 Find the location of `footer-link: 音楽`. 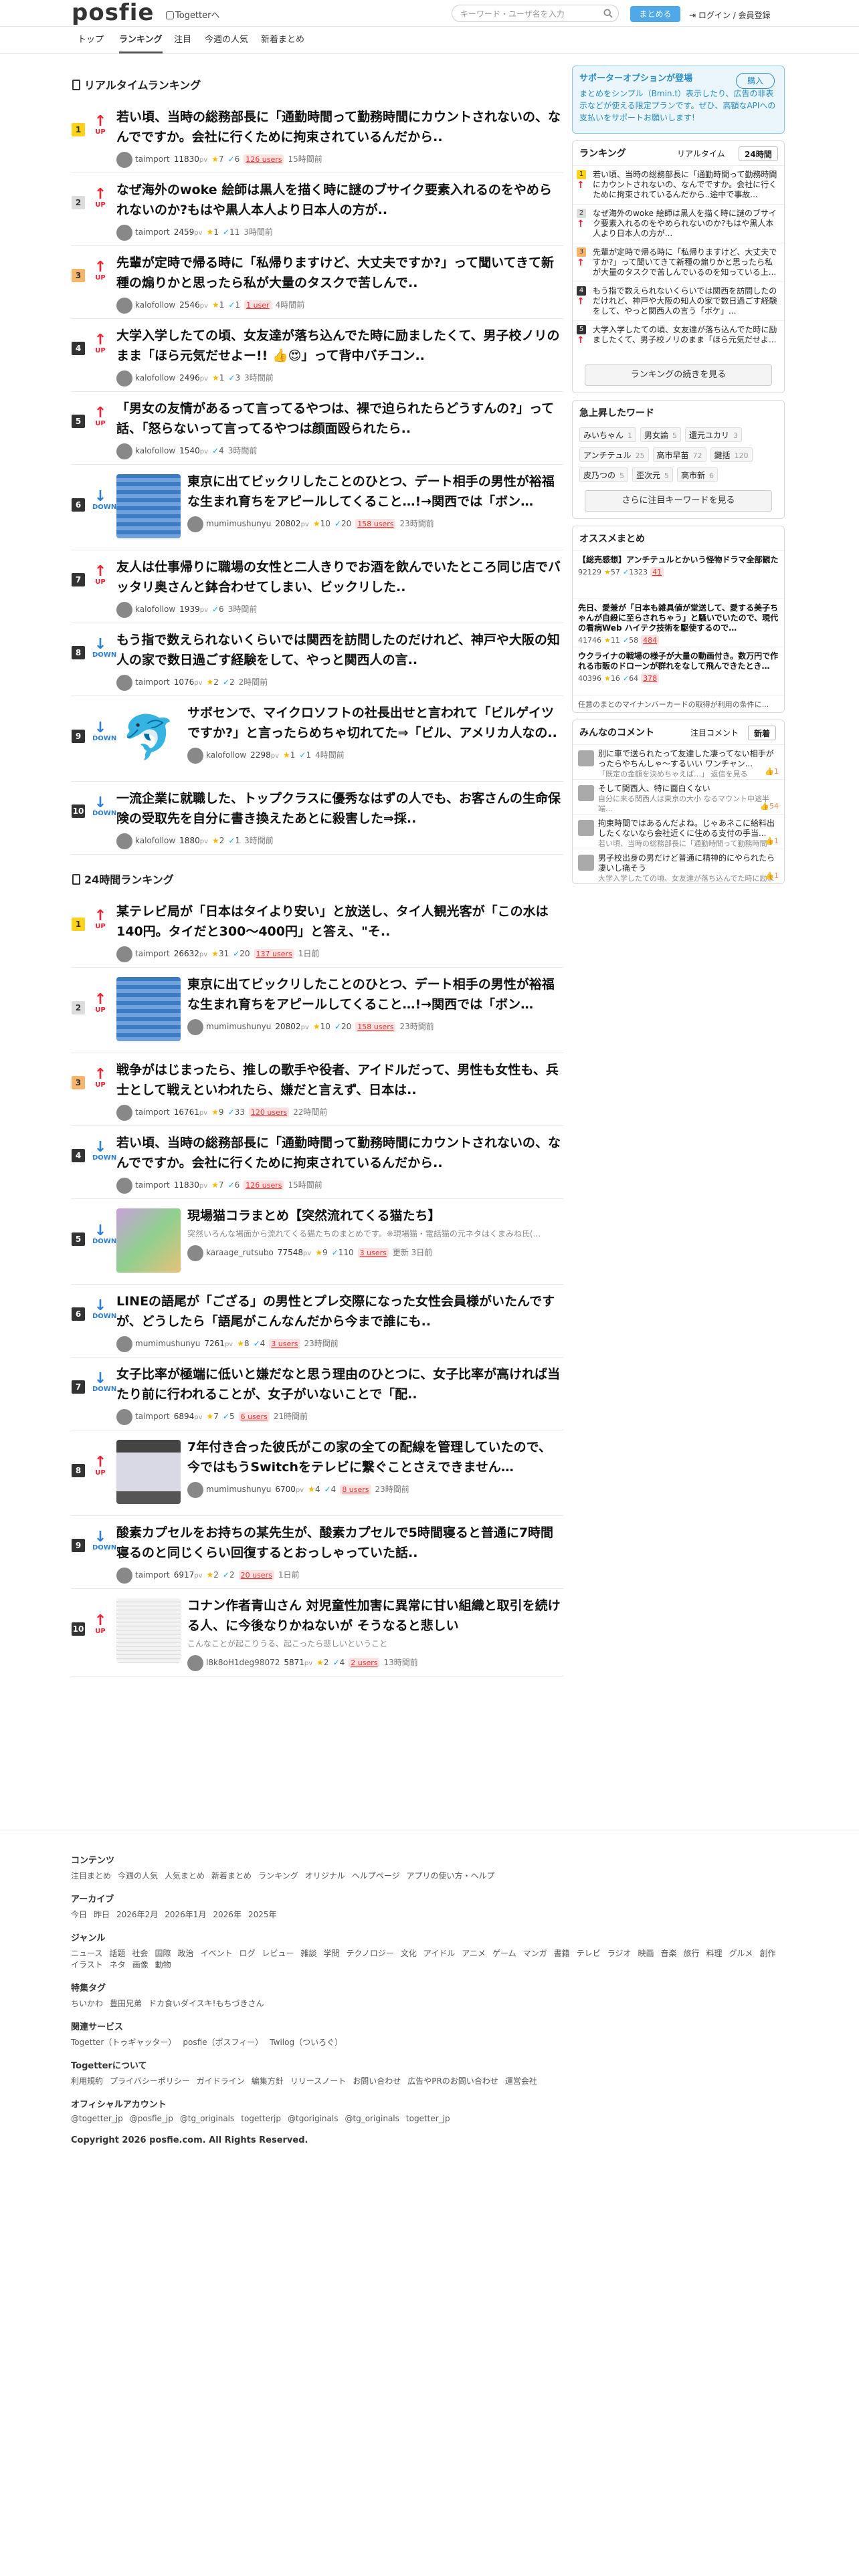

footer-link: 音楽 is located at coordinates (668, 1954).